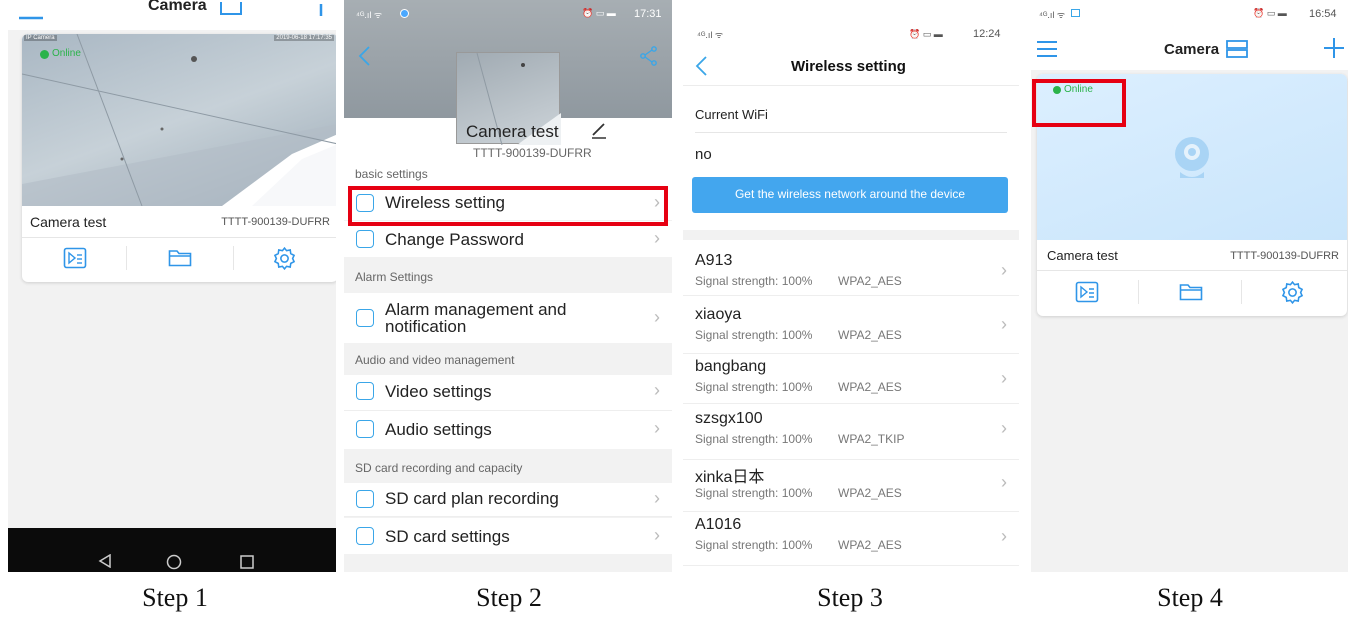 The image size is (1348, 620). What do you see at coordinates (851, 132) in the screenshot?
I see `divider` at bounding box center [851, 132].